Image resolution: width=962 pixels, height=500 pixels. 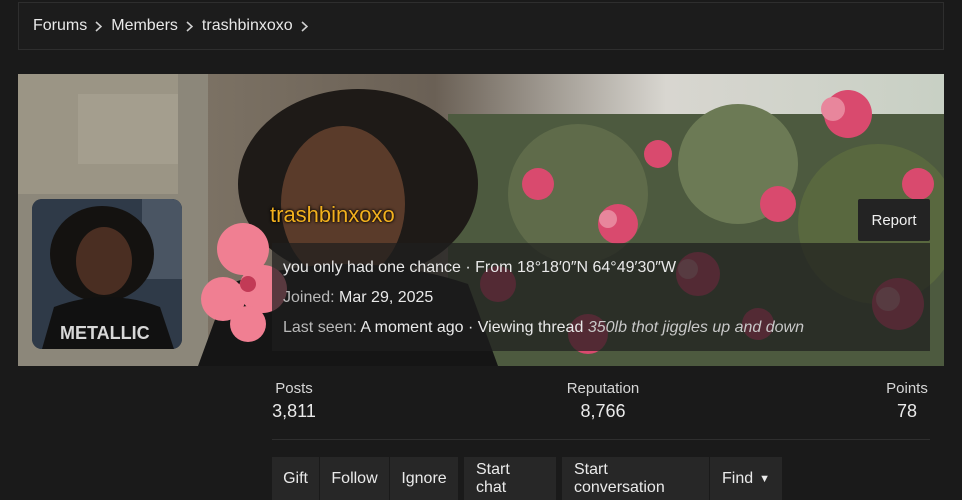 I want to click on breadcrumb-item-user: trashbinxoxo, so click(x=259, y=26).